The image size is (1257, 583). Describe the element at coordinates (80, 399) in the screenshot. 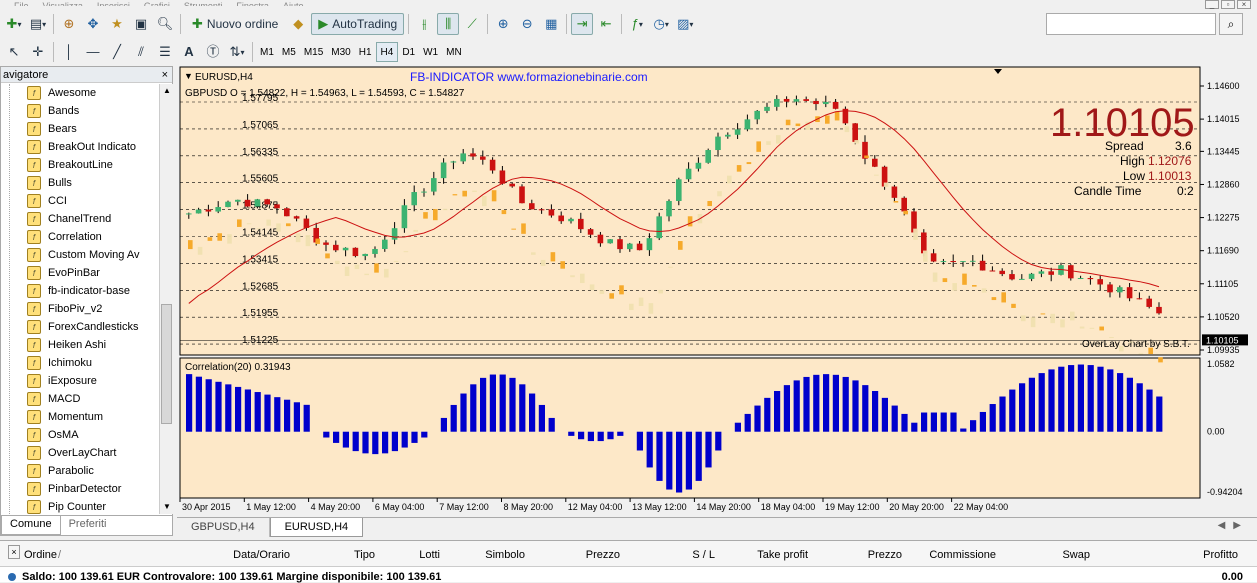

I see `navigator-item: f MACD` at that location.